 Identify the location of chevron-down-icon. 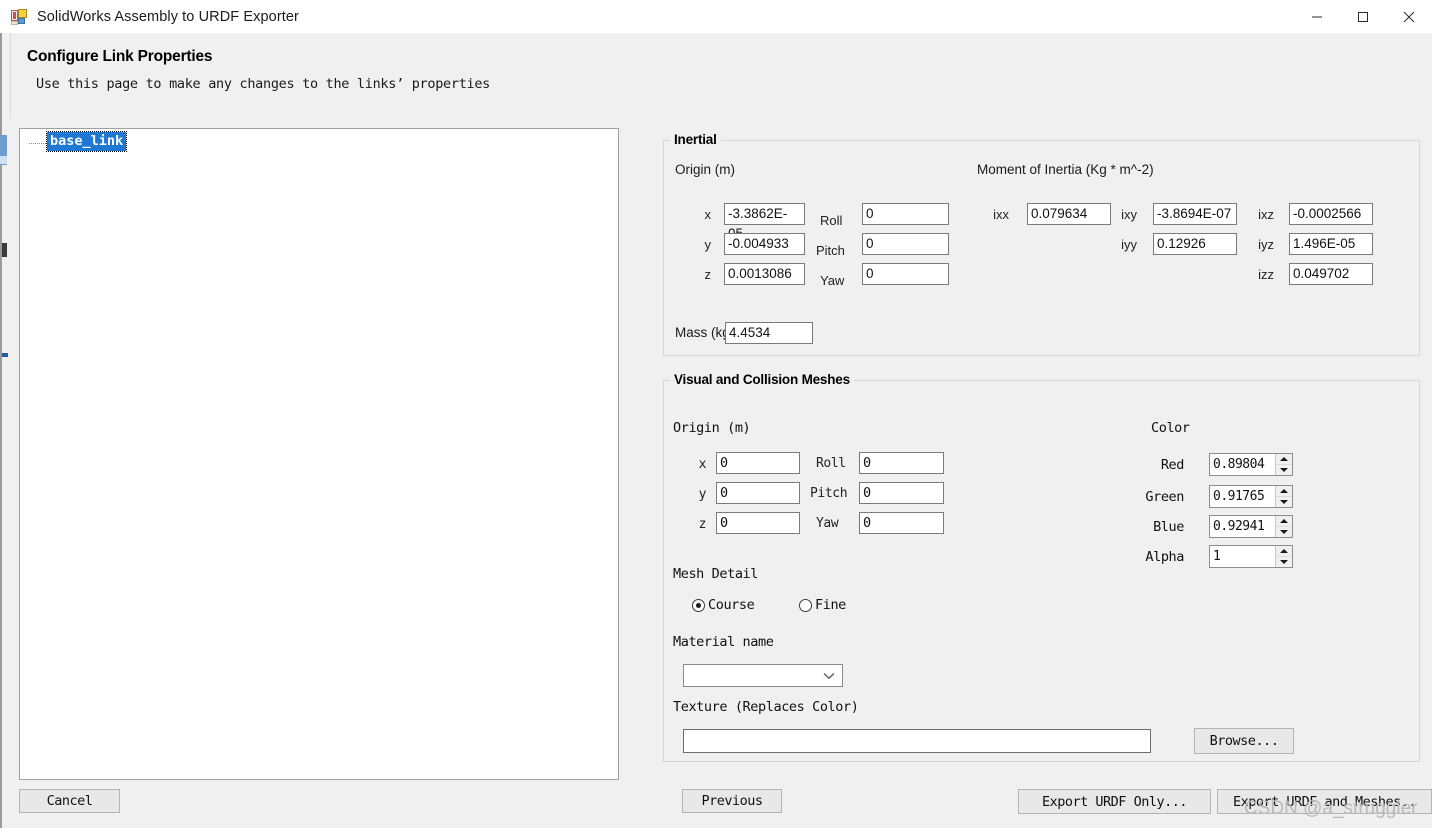
(829, 676).